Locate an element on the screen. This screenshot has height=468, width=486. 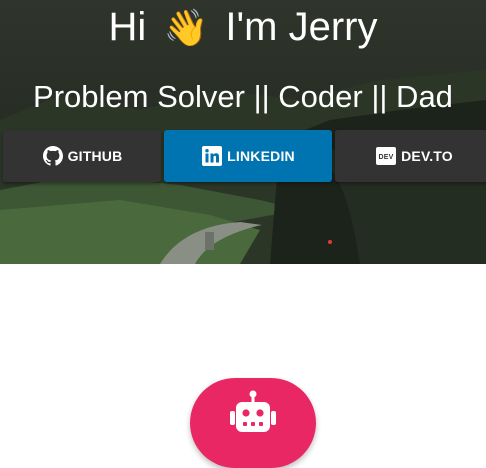
devto-label: DEV.TO is located at coordinates (427, 156).